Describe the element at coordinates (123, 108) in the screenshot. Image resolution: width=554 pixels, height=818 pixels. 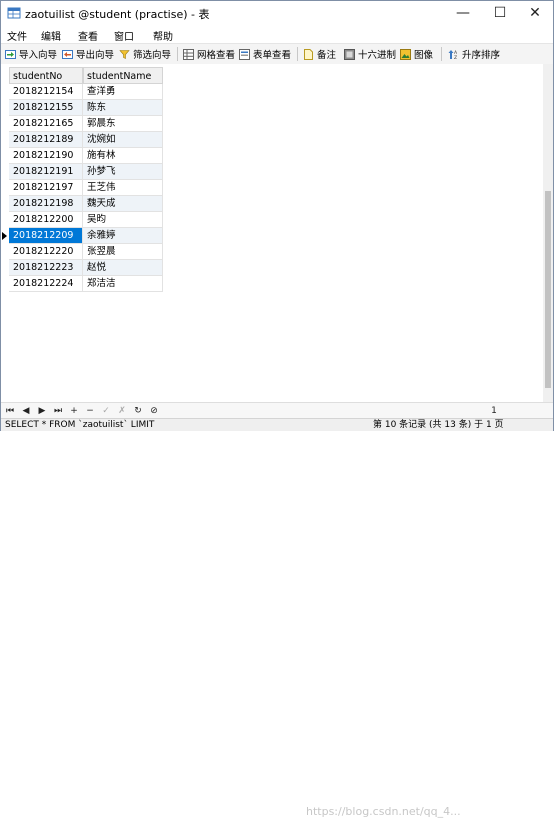
I see `cell-studentname: 陈东` at that location.